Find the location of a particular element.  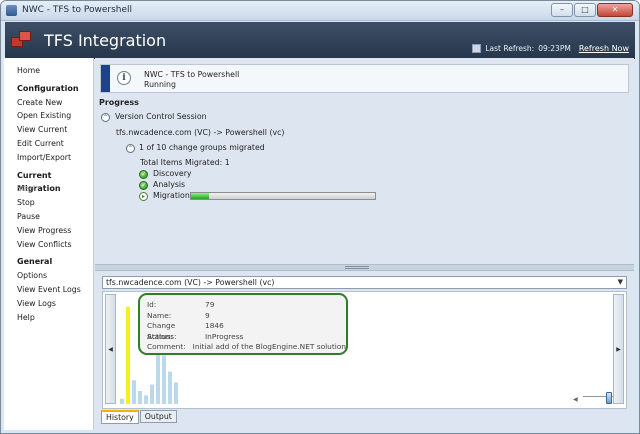

maximize-button: □ is located at coordinates (585, 10).